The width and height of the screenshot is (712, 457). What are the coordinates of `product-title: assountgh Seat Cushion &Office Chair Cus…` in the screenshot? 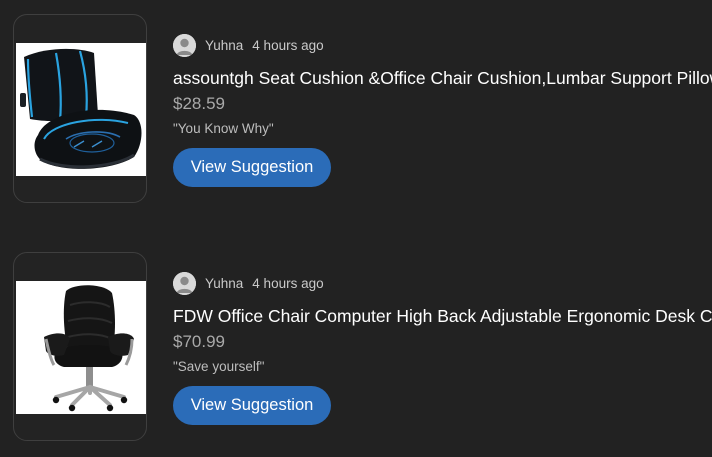 It's located at (442, 78).